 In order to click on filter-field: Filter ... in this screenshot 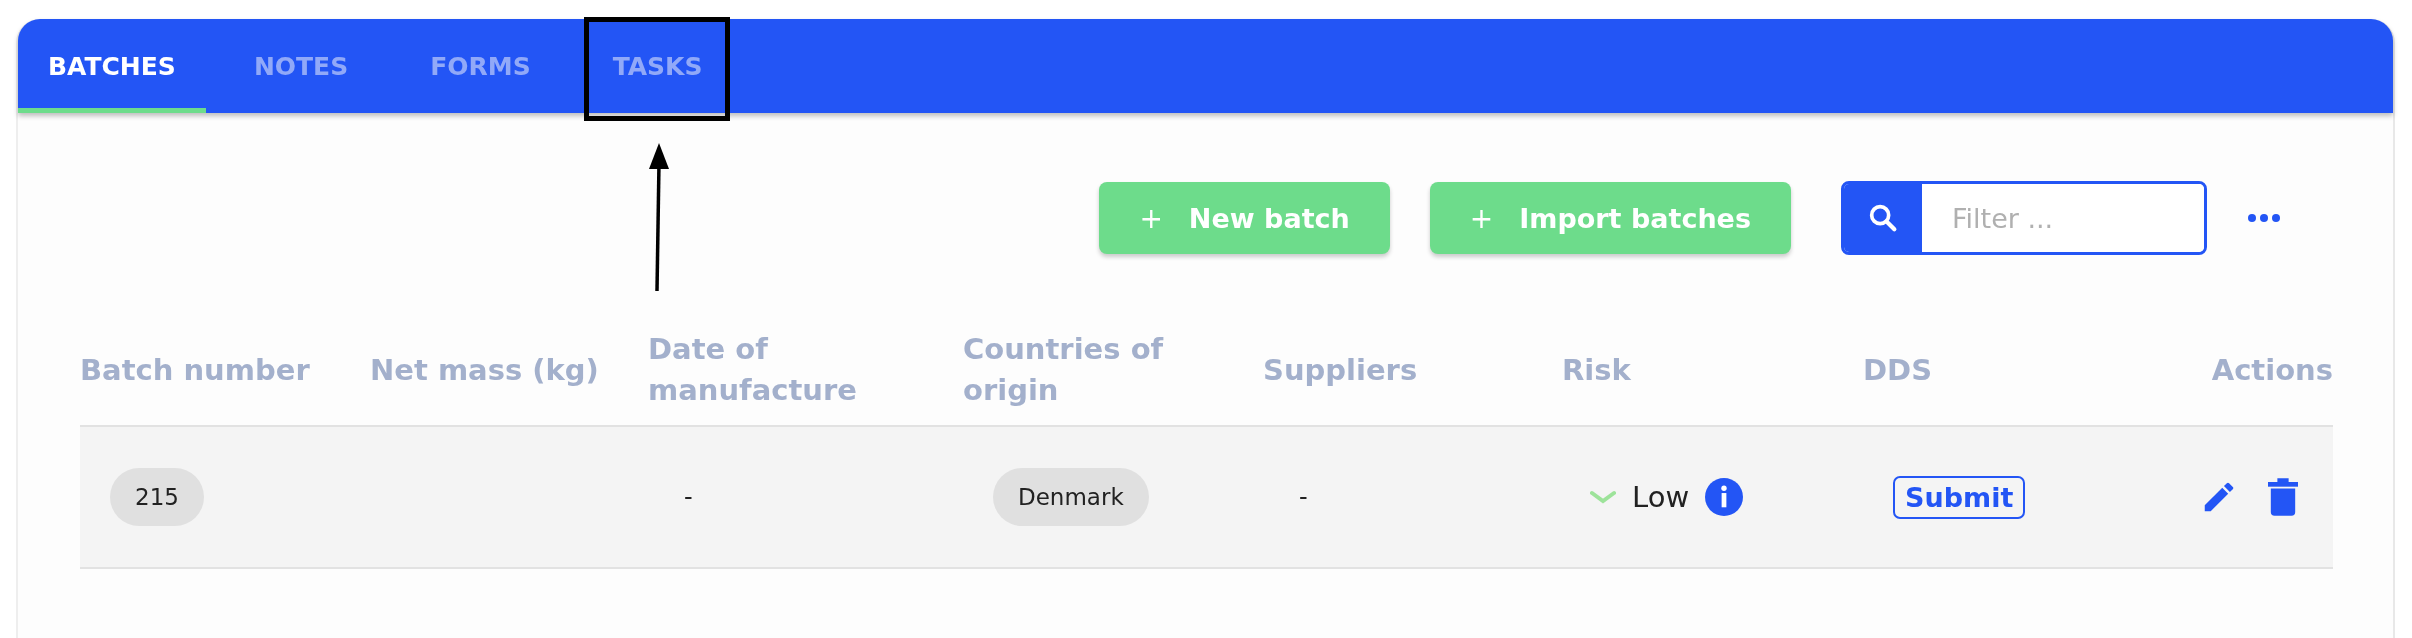, I will do `click(2024, 218)`.